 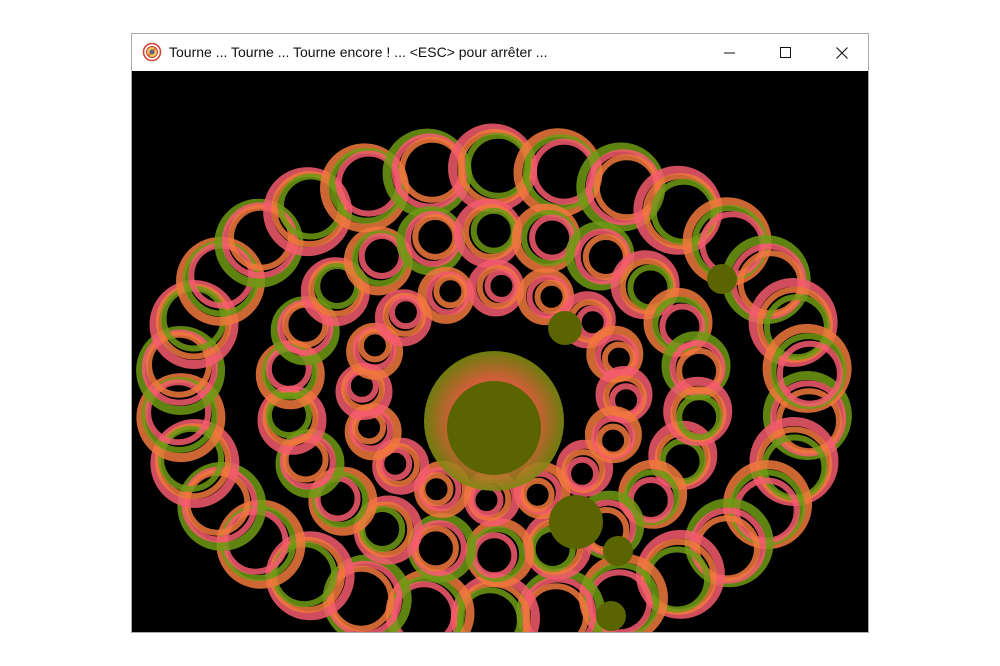 I want to click on python-turtle-icon, so click(x=152, y=52).